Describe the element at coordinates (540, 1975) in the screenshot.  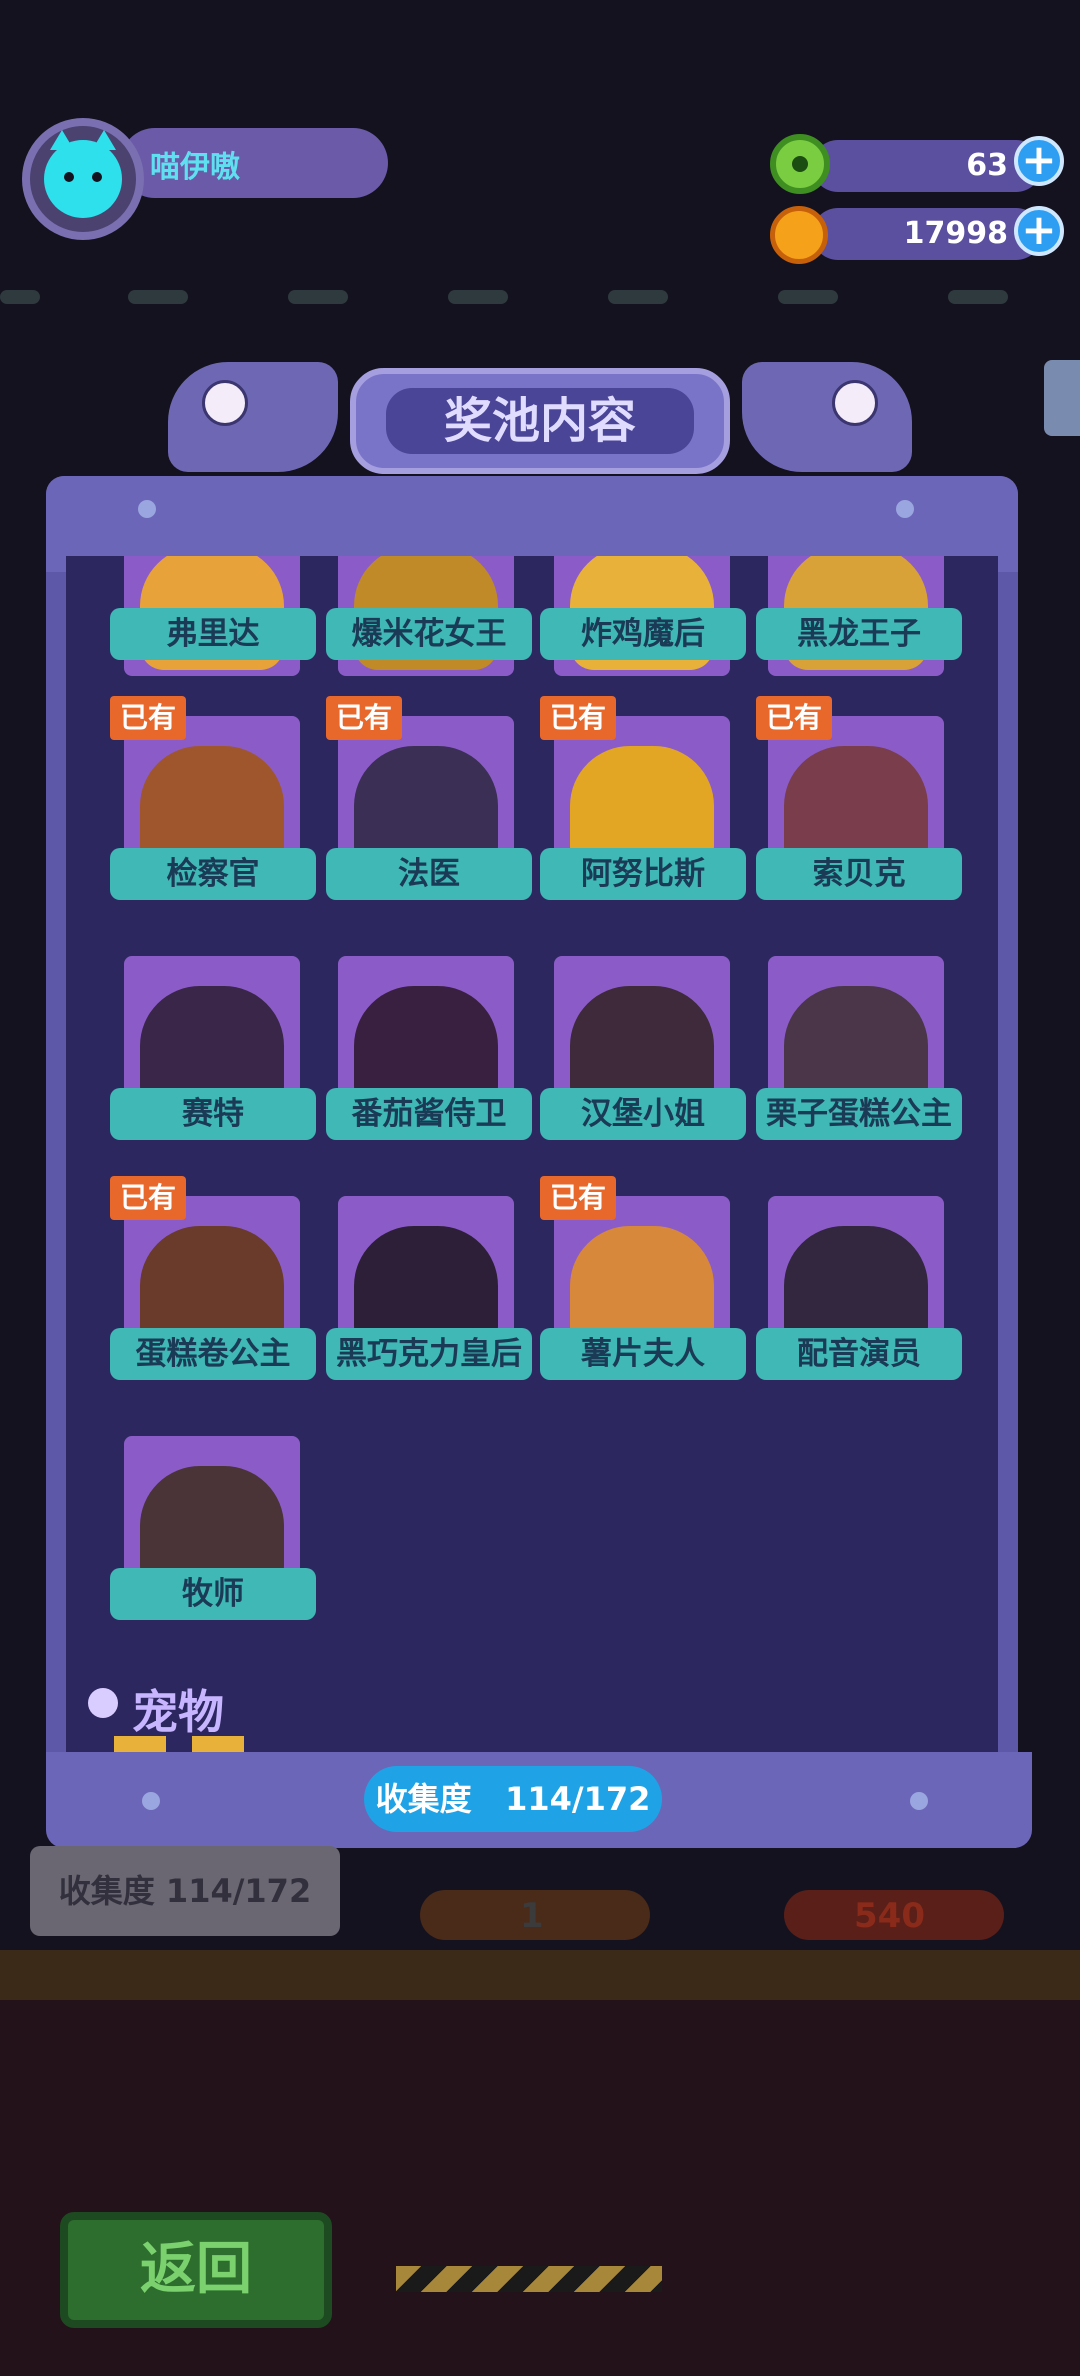
I see `floor` at that location.